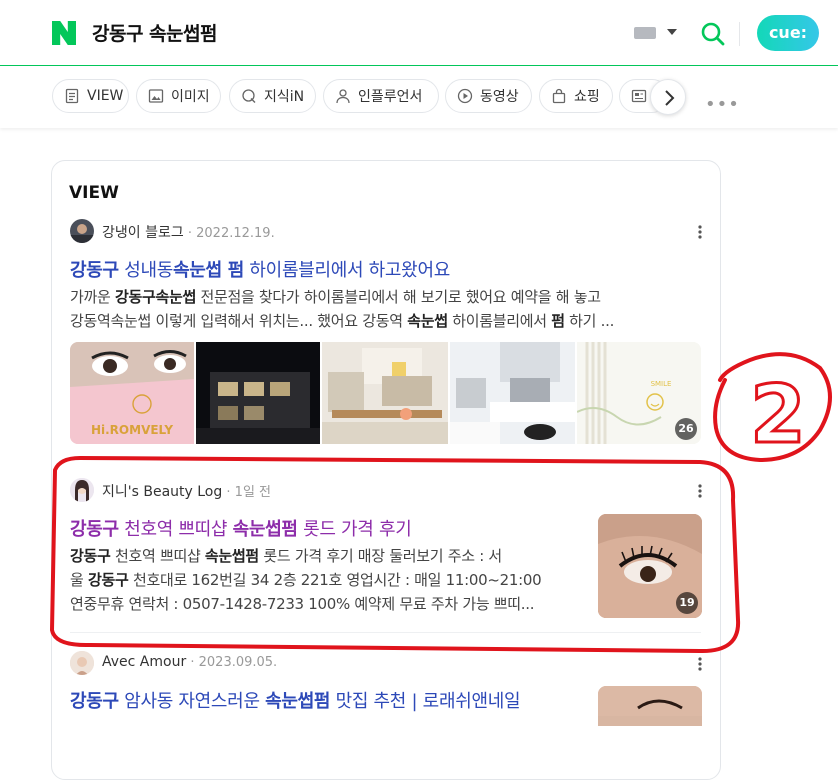 The image size is (838, 780). I want to click on kin-icon, so click(249, 96).